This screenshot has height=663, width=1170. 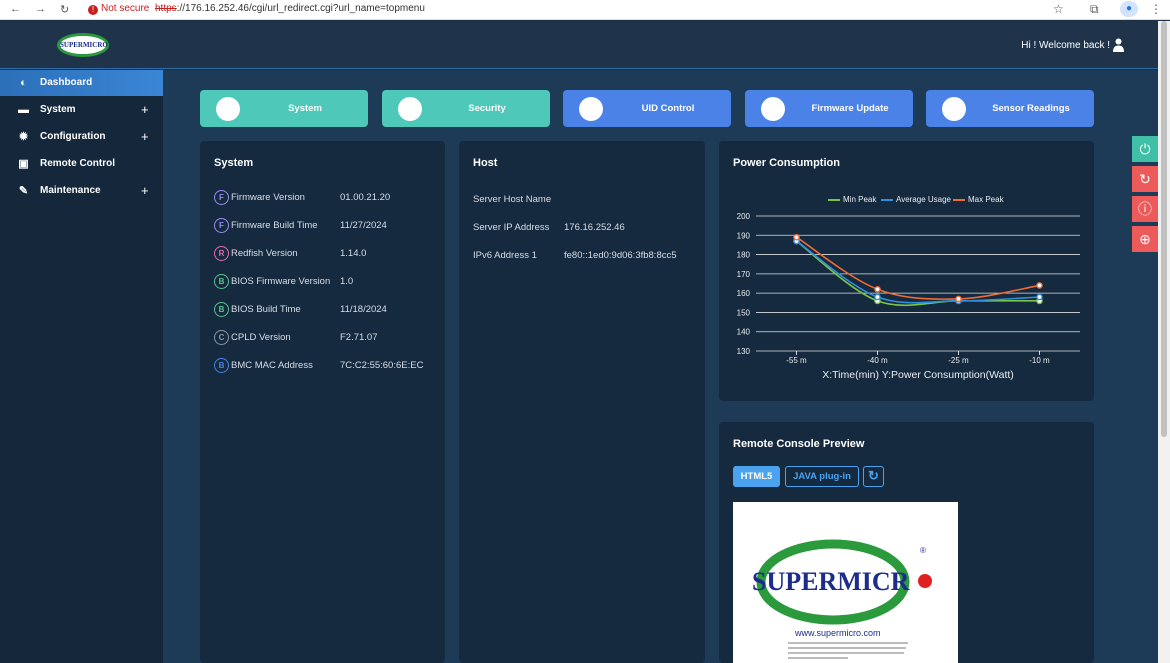 I want to click on series-line-min-peak, so click(x=918, y=273).